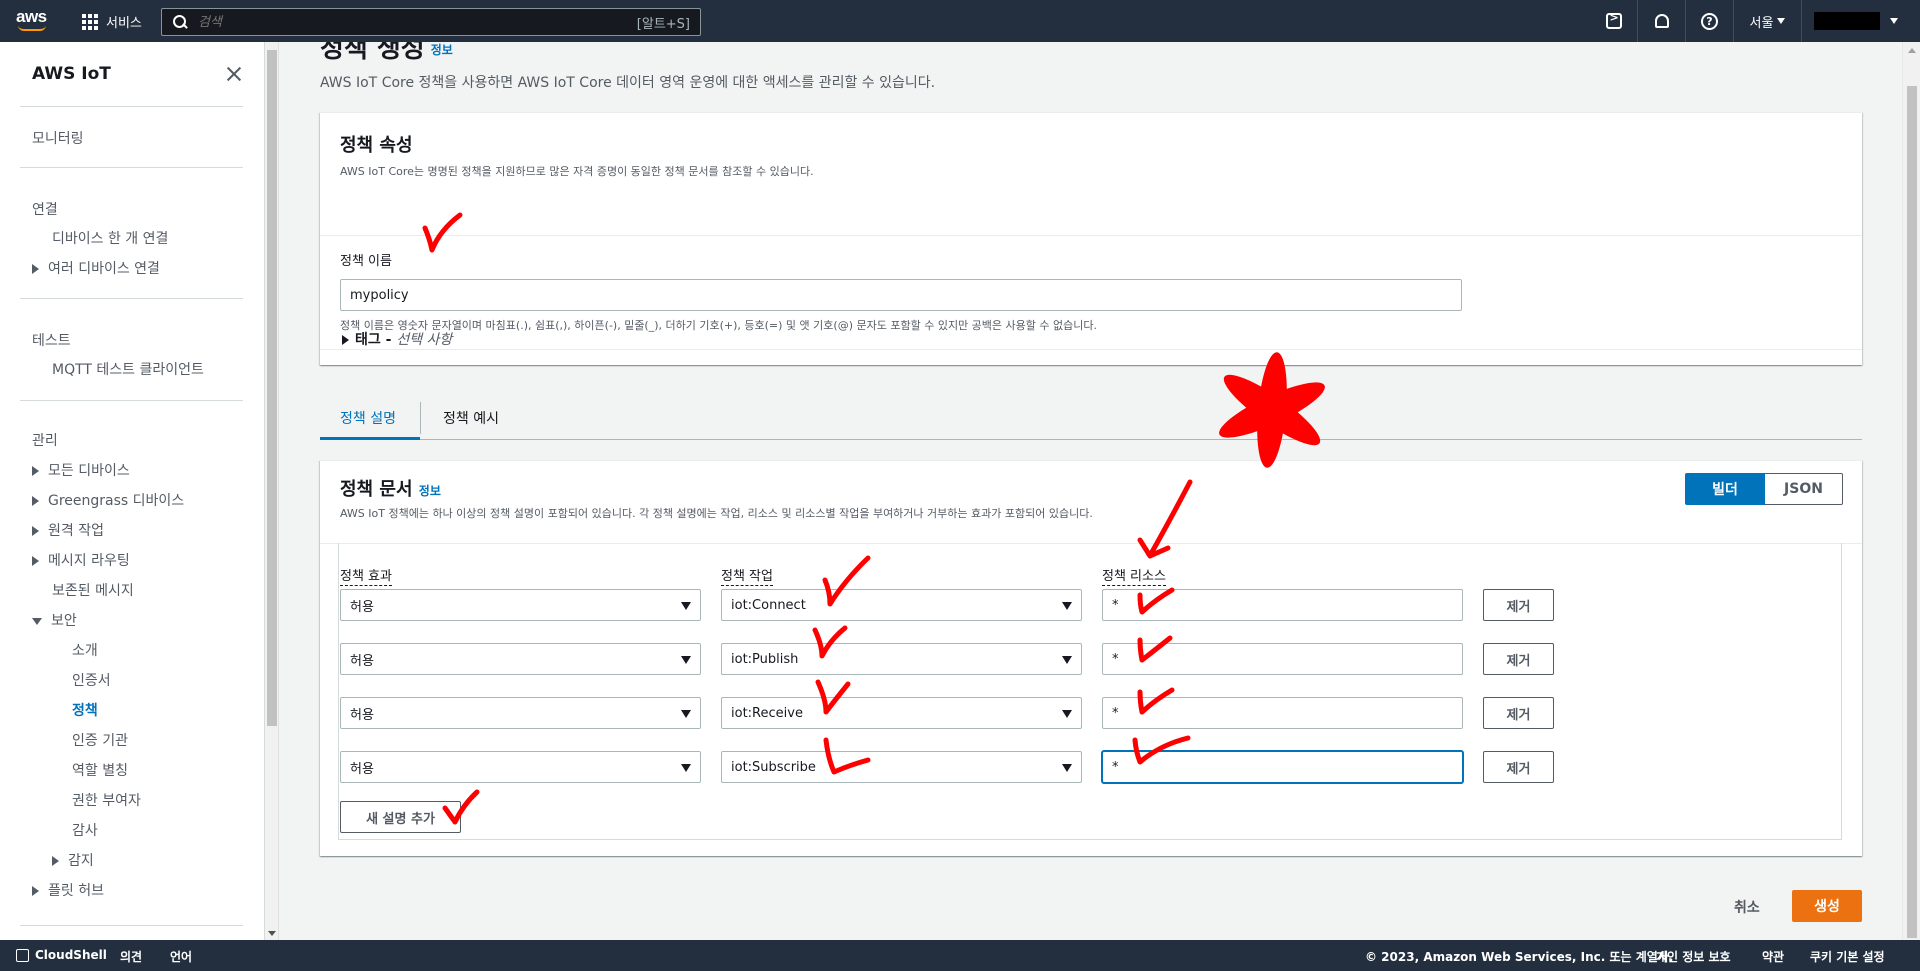 The height and width of the screenshot is (971, 1920). Describe the element at coordinates (54, 620) in the screenshot. I see `sidebar-item-security: 보안` at that location.